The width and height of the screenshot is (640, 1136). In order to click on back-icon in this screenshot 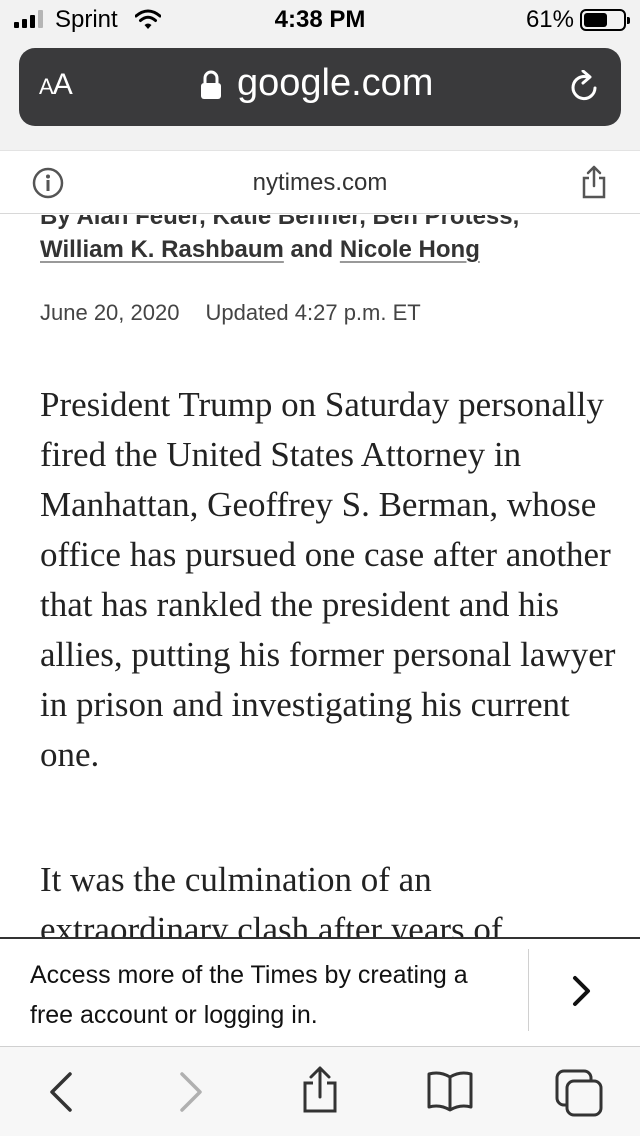, I will do `click(62, 1092)`.